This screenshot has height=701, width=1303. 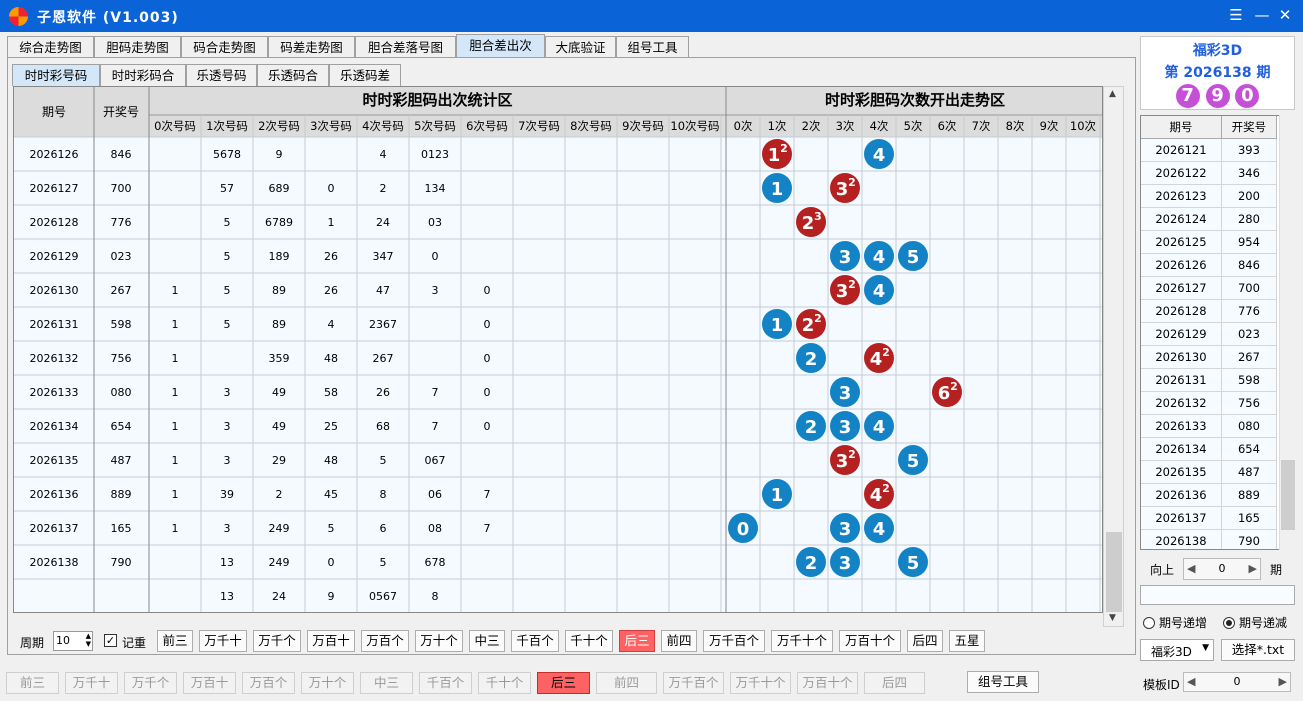 What do you see at coordinates (293, 75) in the screenshot?
I see `subtab-lotto-he: 乐透码合` at bounding box center [293, 75].